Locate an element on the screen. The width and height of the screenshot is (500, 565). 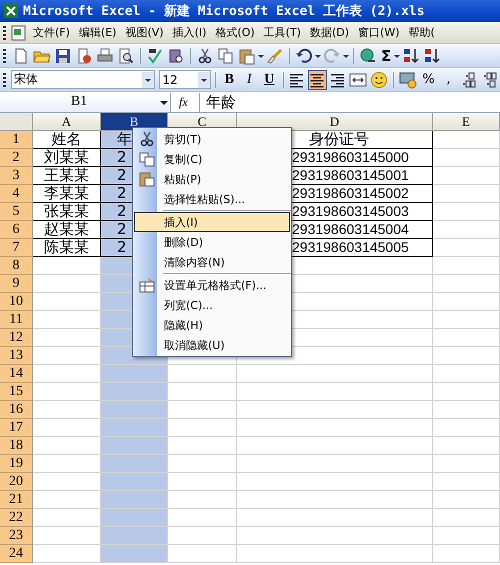
row-header: 15 is located at coordinates (16, 392).